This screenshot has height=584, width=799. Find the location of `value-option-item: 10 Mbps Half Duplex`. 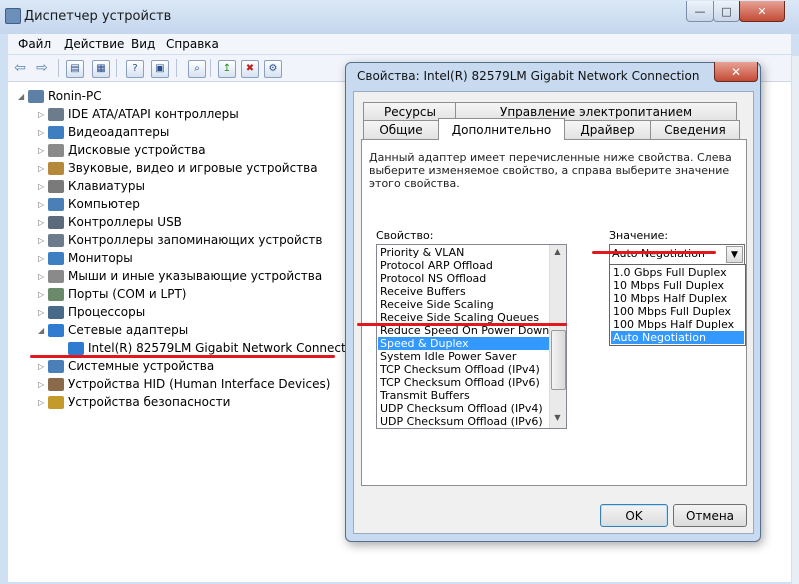

value-option-item: 10 Mbps Half Duplex is located at coordinates (677, 298).